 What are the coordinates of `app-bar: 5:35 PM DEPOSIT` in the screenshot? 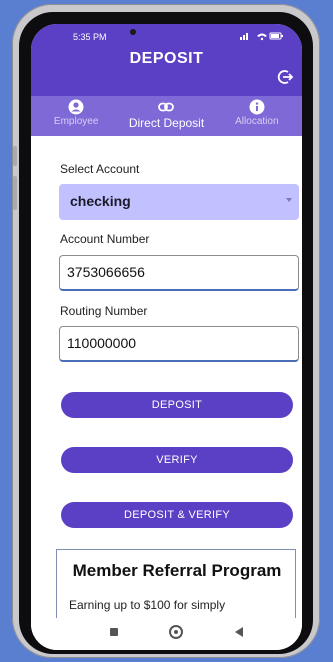 It's located at (166, 60).